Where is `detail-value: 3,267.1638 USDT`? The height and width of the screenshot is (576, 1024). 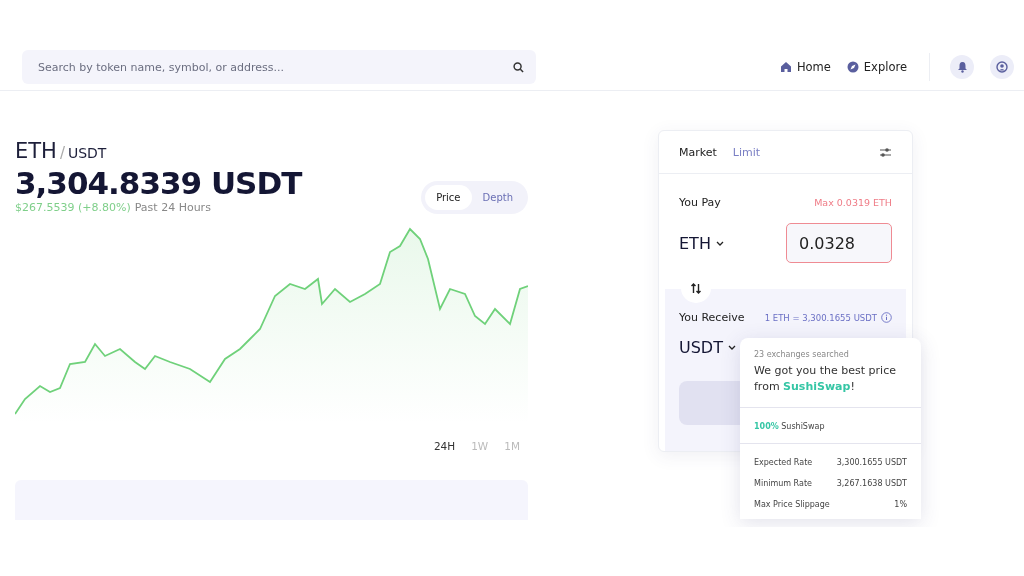 detail-value: 3,267.1638 USDT is located at coordinates (871, 483).